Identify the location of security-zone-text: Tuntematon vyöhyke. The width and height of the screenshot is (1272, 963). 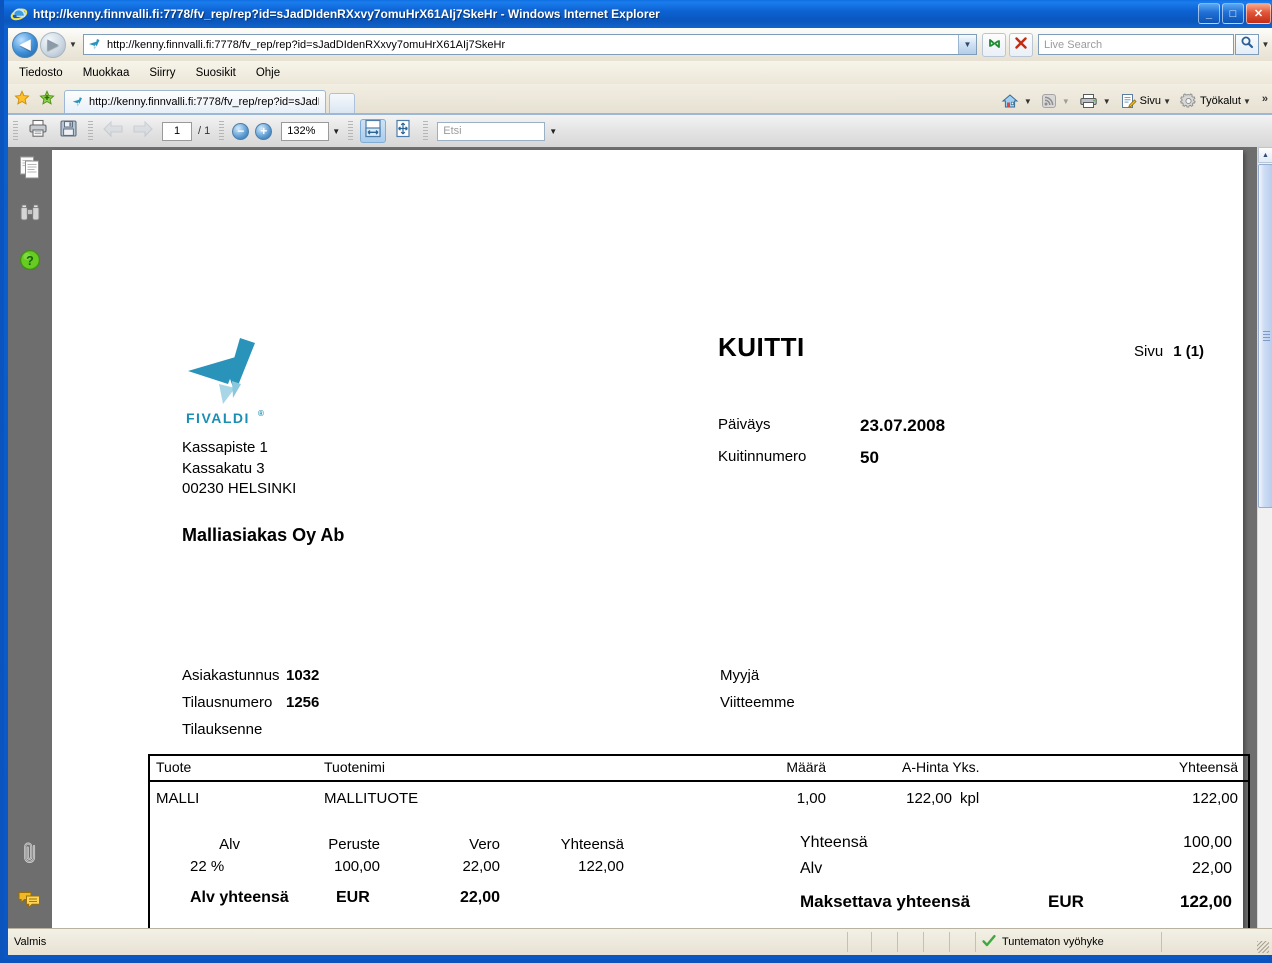
(1053, 942).